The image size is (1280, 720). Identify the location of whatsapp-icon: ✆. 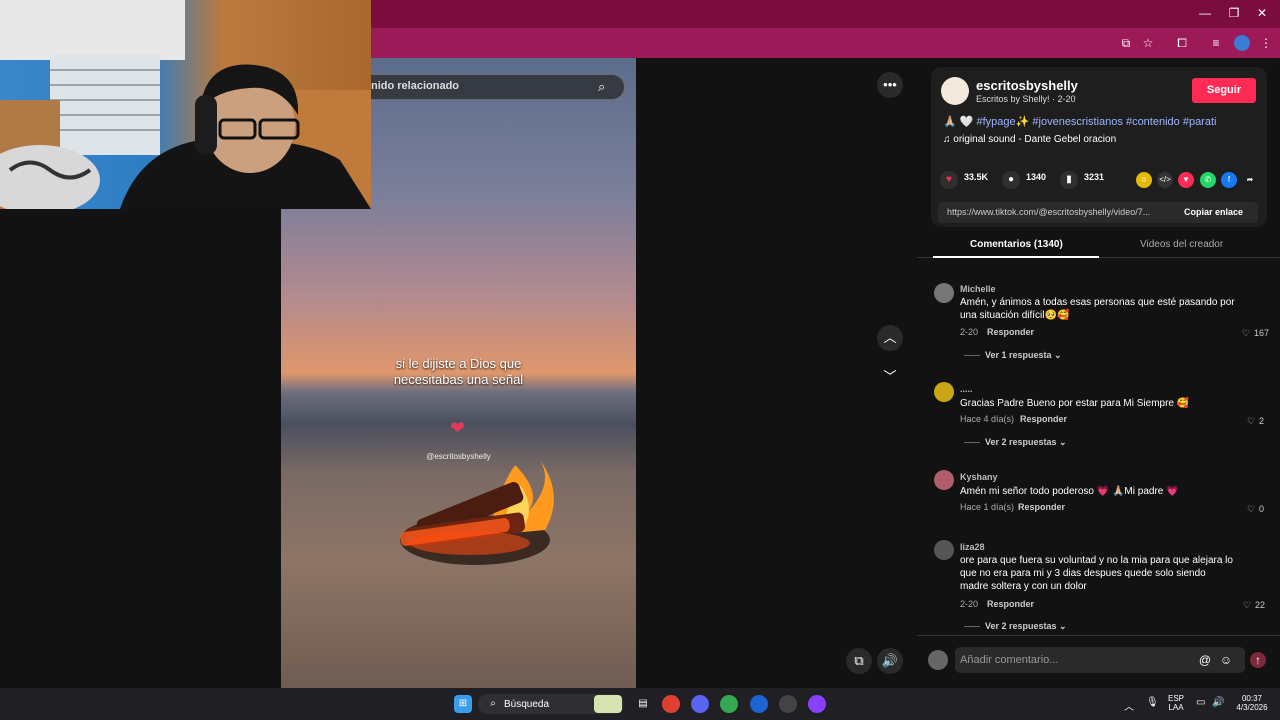
(1208, 180).